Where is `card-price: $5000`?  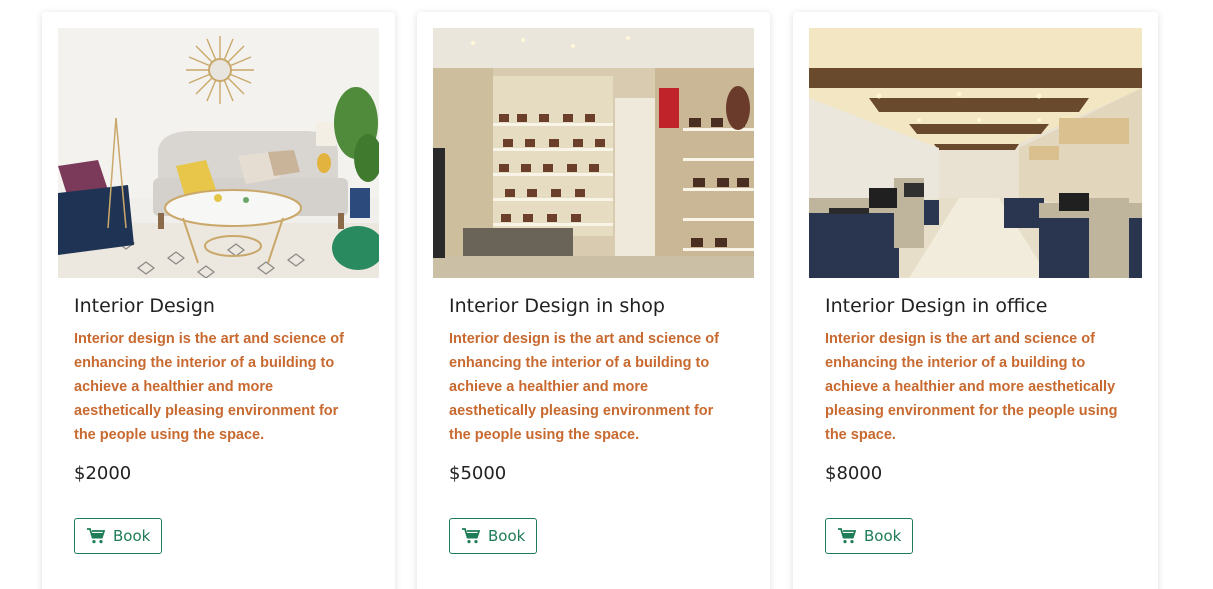
card-price: $5000 is located at coordinates (478, 473).